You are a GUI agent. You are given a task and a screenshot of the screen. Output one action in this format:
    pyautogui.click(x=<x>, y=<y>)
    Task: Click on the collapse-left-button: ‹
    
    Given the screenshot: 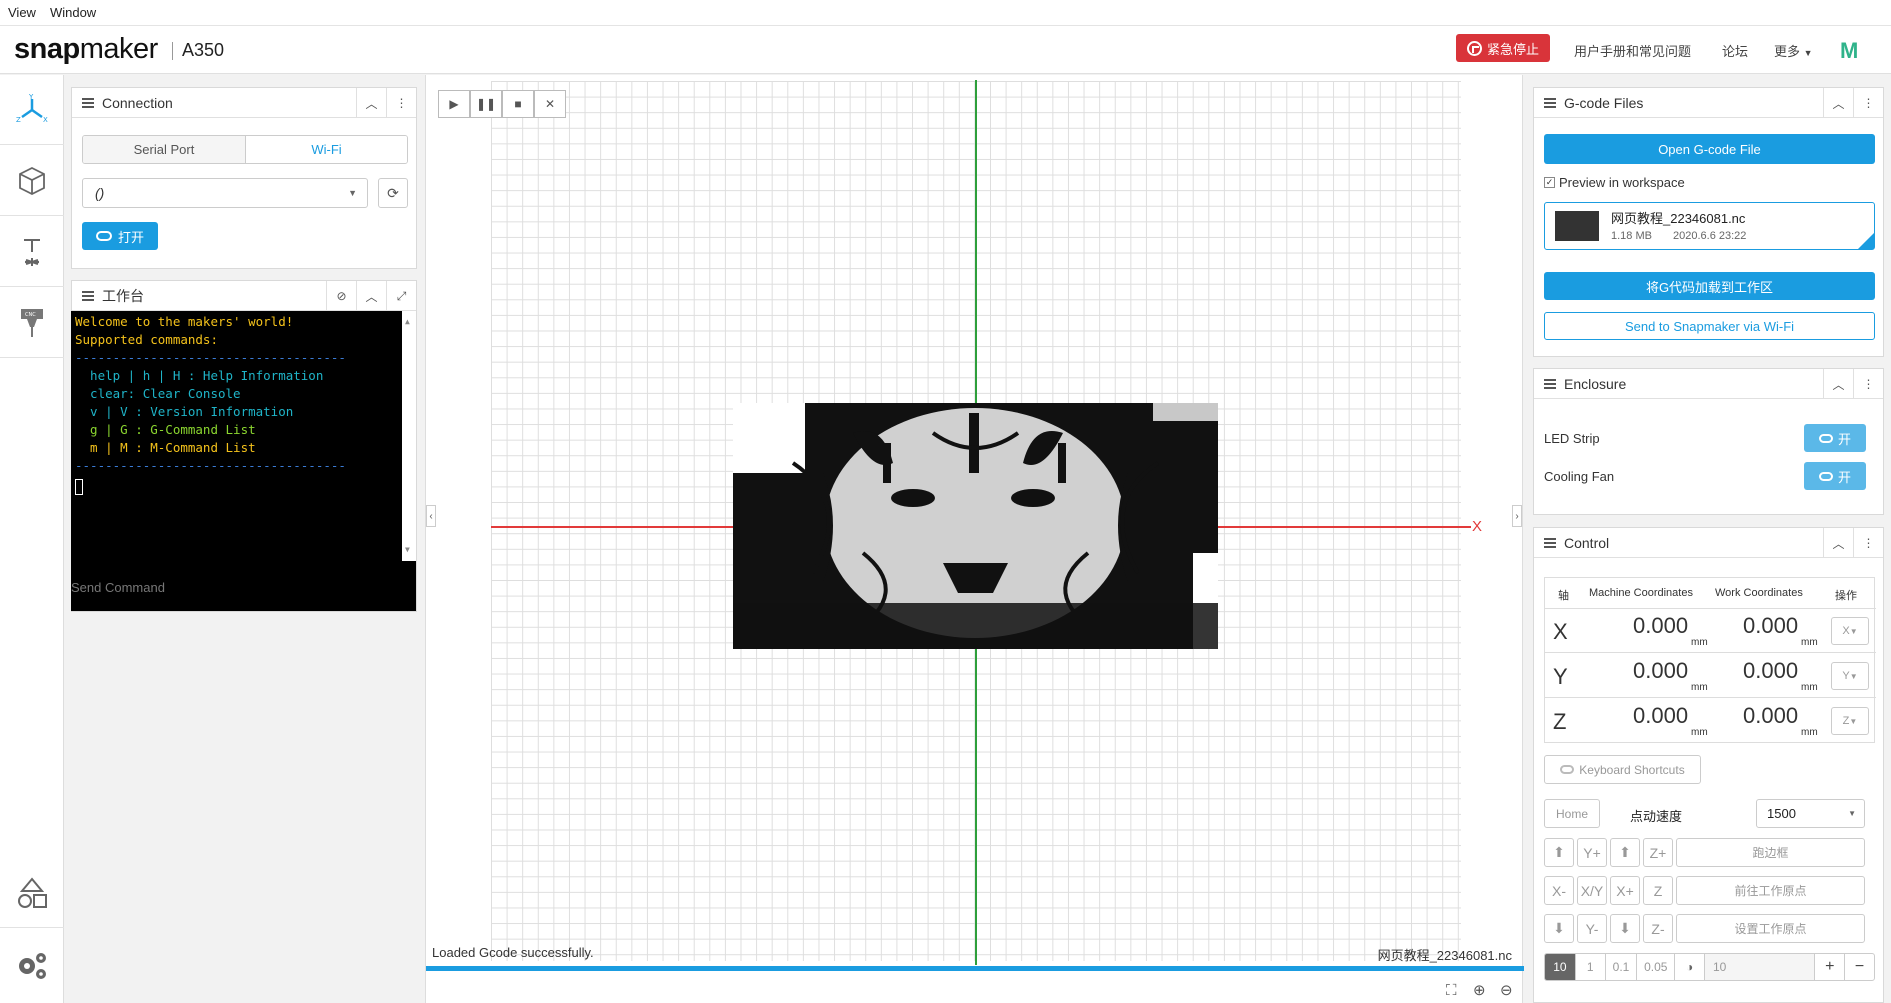 What is the action you would take?
    pyautogui.click(x=431, y=516)
    